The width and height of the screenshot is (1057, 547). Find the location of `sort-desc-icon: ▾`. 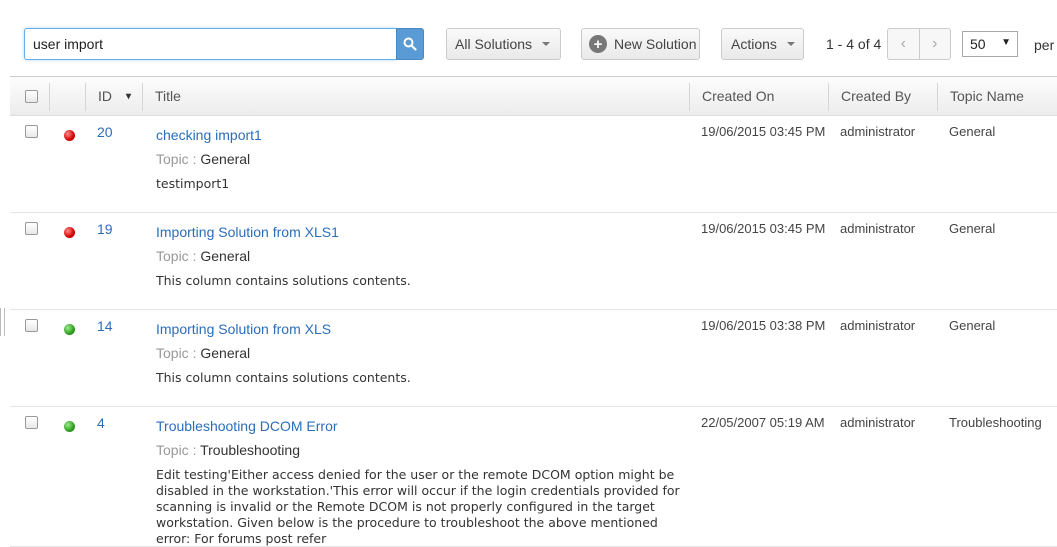

sort-desc-icon: ▾ is located at coordinates (128, 96).